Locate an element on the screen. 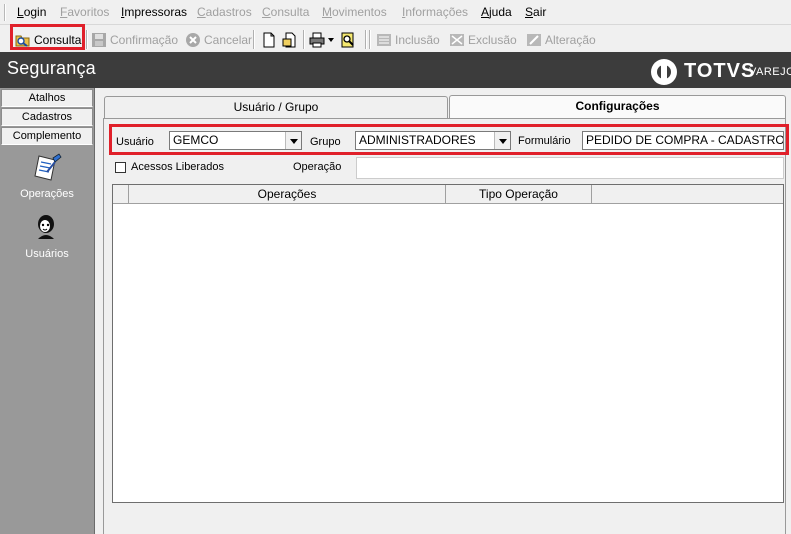 The height and width of the screenshot is (534, 791). usuario-value: GEMCO is located at coordinates (196, 140).